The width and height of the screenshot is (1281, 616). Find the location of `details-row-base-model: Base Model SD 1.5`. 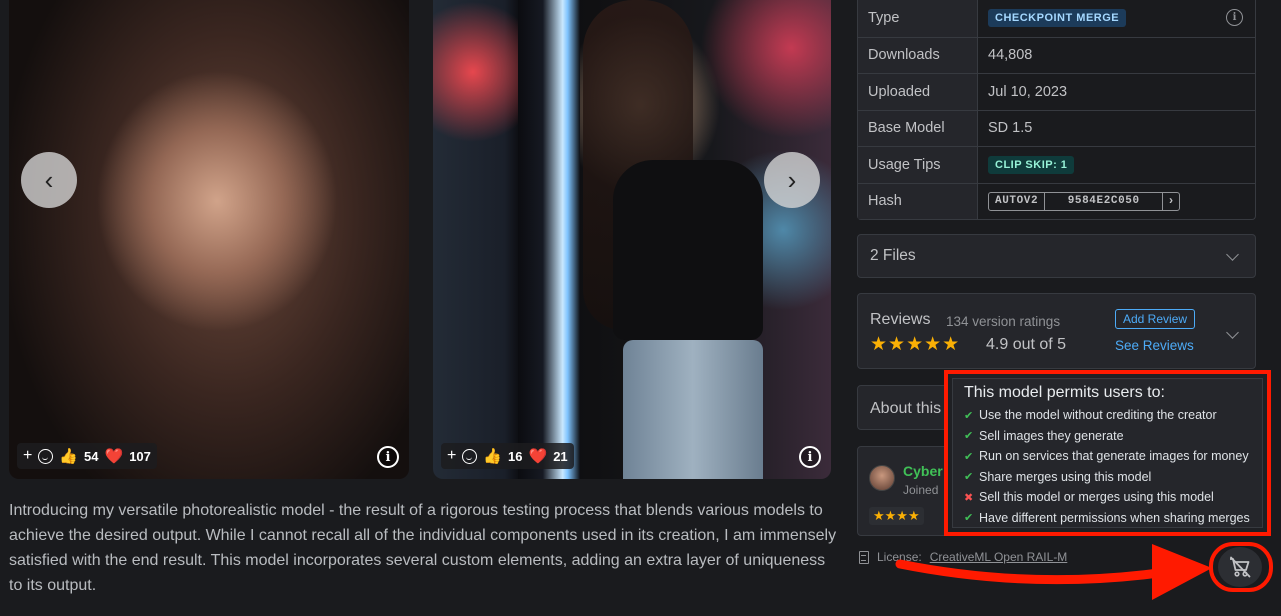

details-row-base-model: Base Model SD 1.5 is located at coordinates (1056, 127).